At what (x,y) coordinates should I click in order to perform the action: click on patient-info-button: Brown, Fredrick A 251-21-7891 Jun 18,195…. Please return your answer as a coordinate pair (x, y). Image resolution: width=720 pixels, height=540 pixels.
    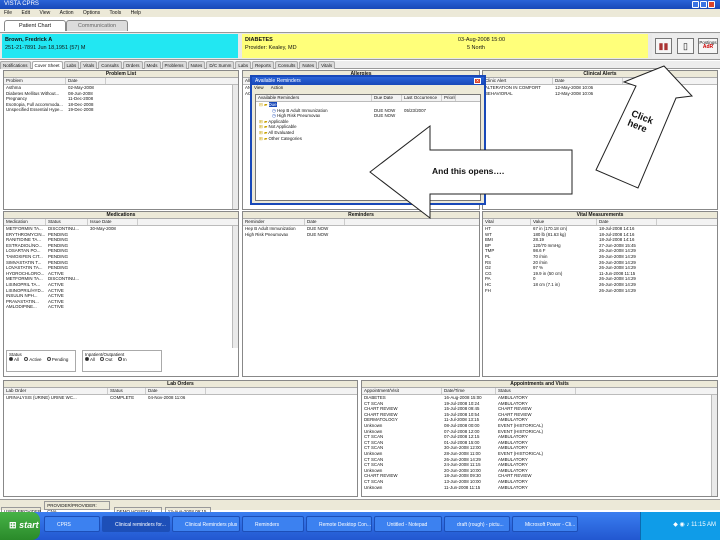
    Looking at the image, I should click on (120, 46).